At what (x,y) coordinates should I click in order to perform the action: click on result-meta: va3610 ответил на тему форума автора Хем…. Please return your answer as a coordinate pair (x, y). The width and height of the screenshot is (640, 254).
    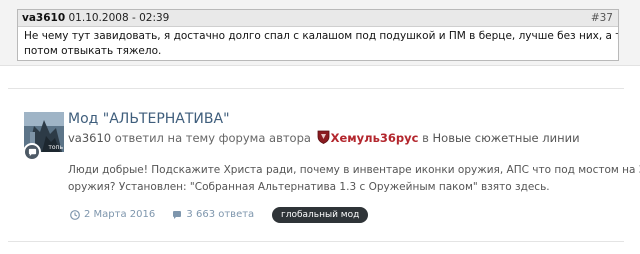
    Looking at the image, I should click on (324, 138).